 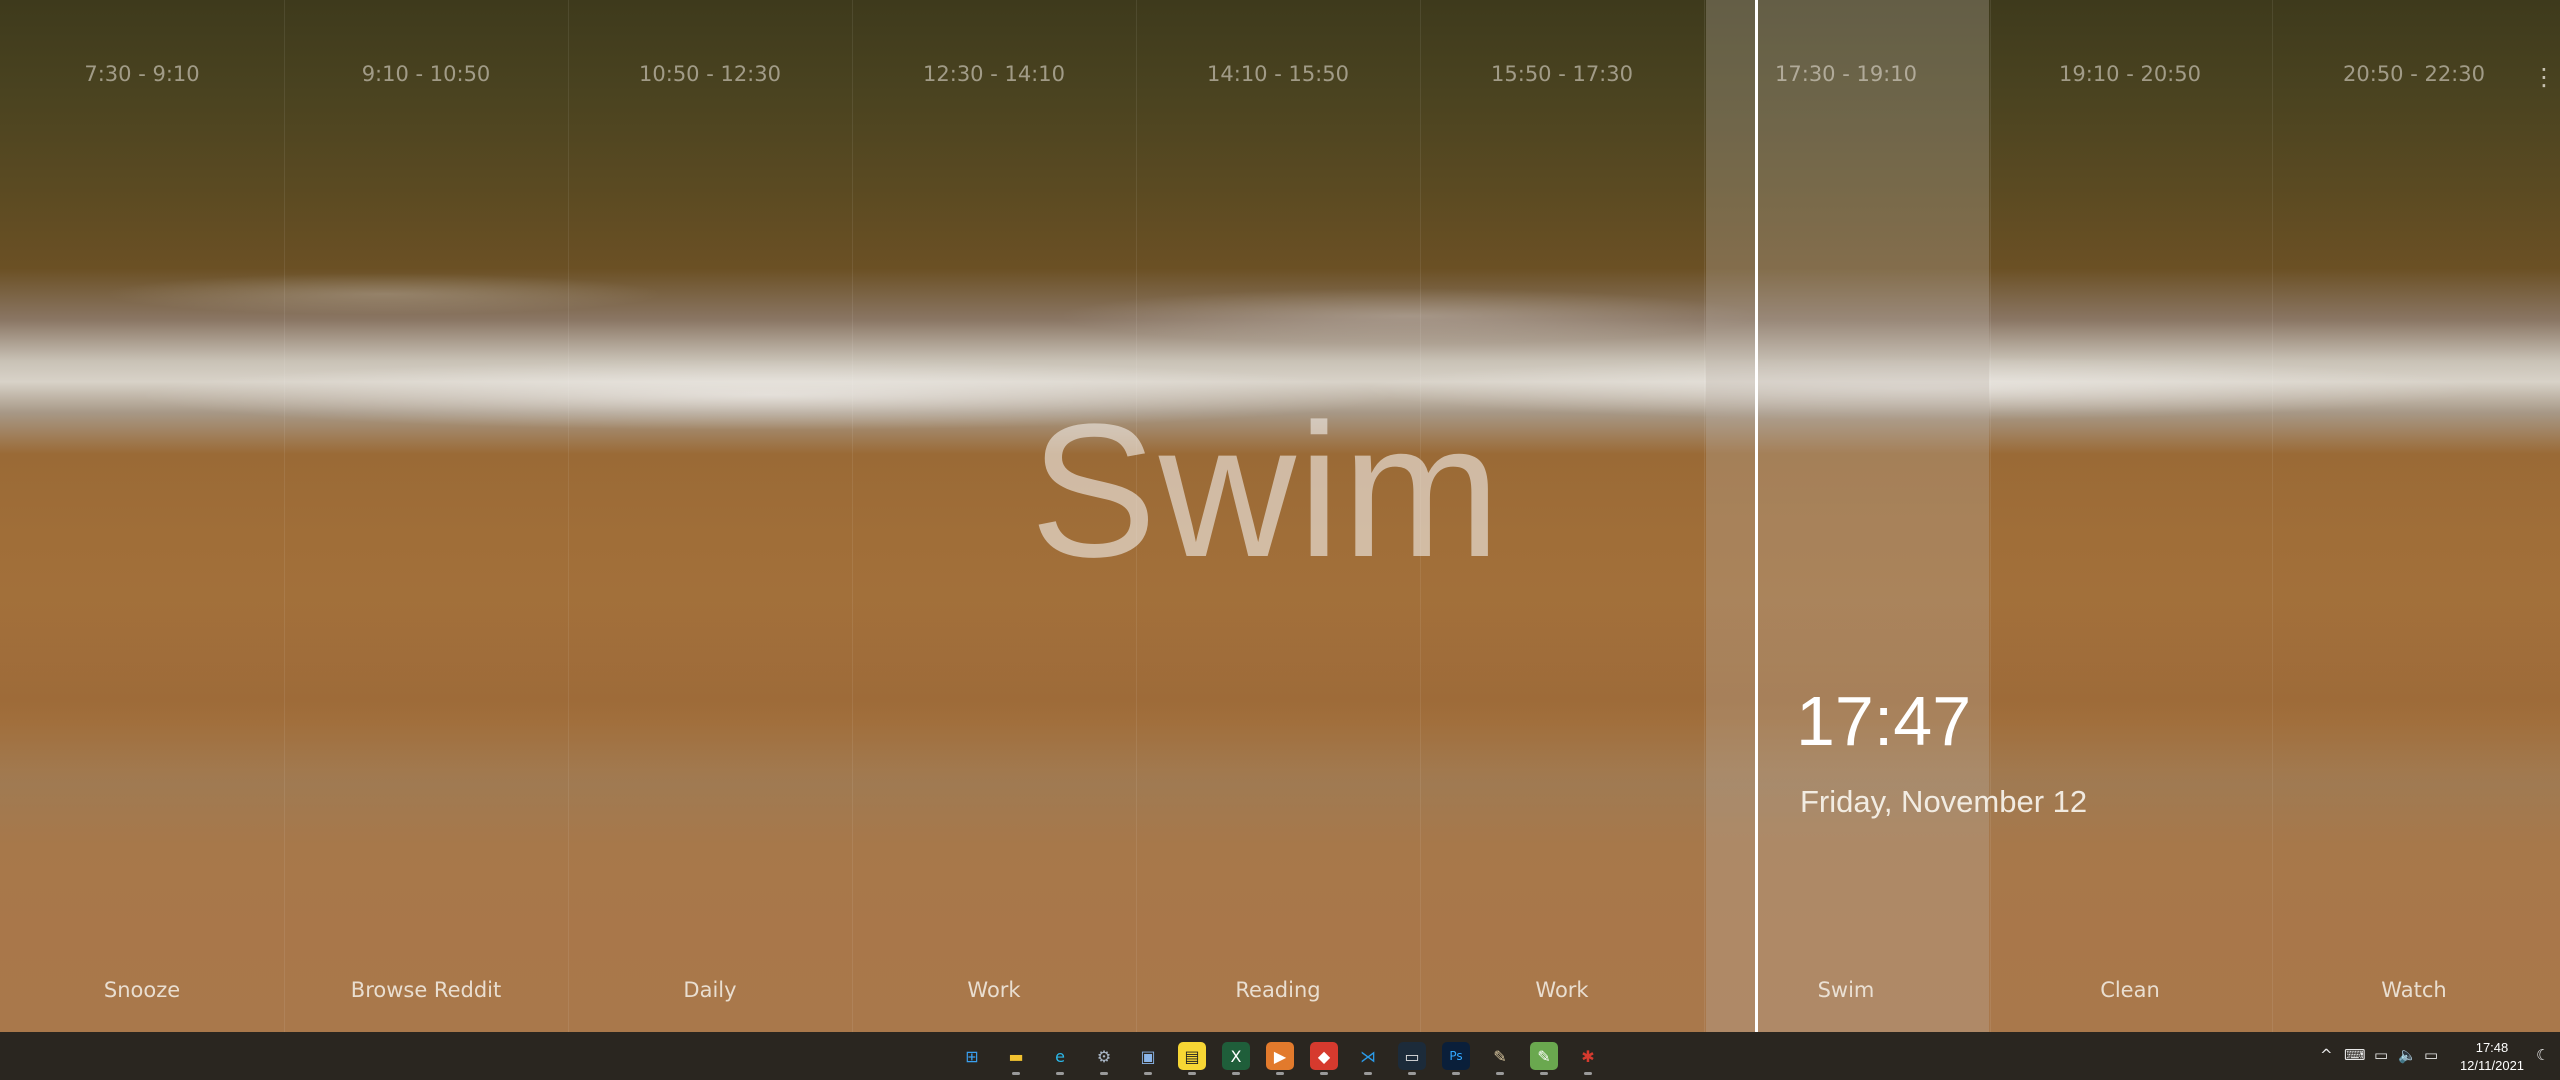 I want to click on slot-time: 15:50 - 17:30, so click(x=1562, y=74).